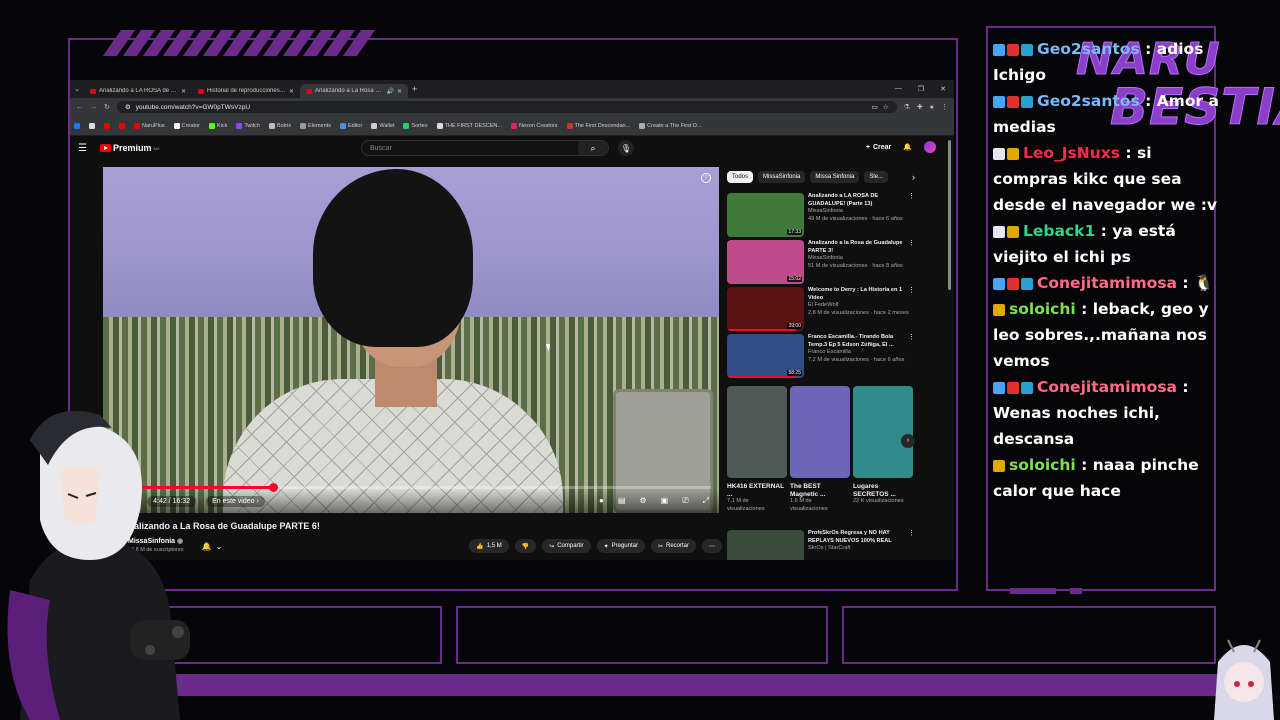 This screenshot has width=1280, height=720. I want to click on search-button: ⌕, so click(593, 148).